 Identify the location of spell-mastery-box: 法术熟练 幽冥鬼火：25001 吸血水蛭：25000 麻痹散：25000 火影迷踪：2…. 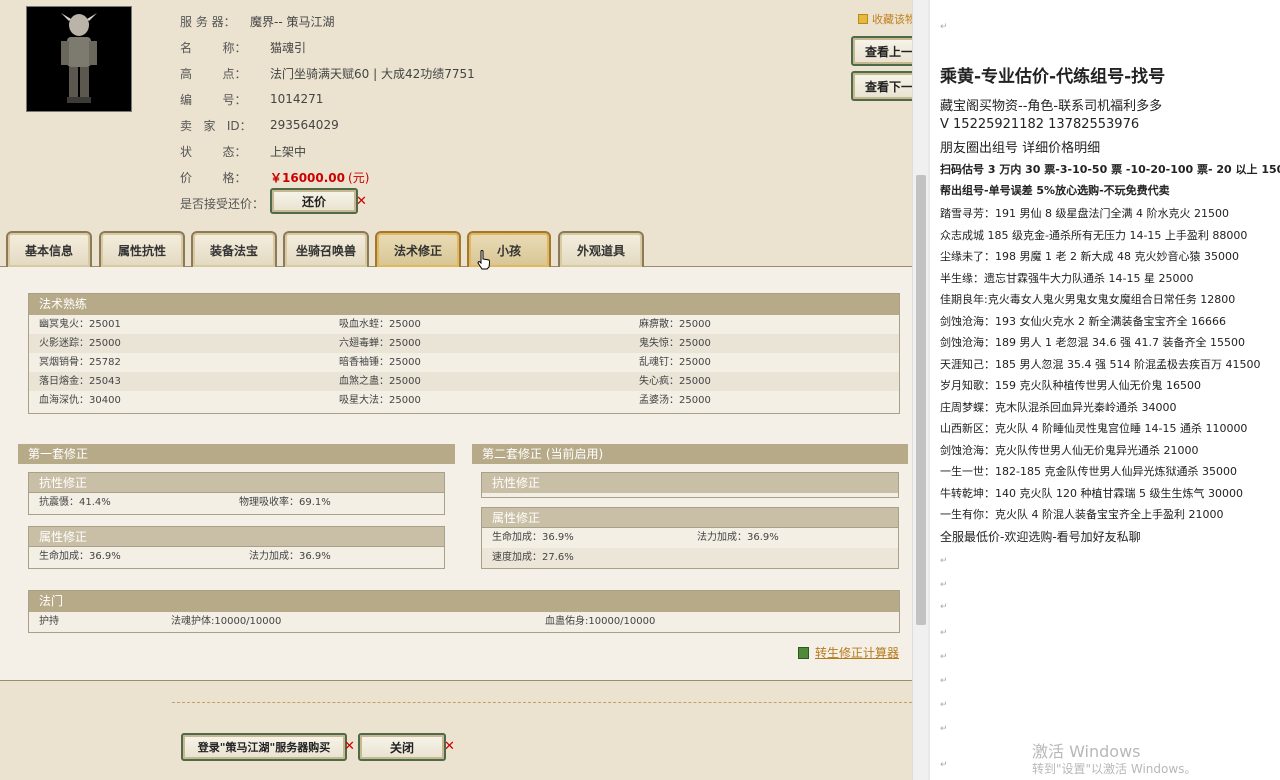
(464, 353).